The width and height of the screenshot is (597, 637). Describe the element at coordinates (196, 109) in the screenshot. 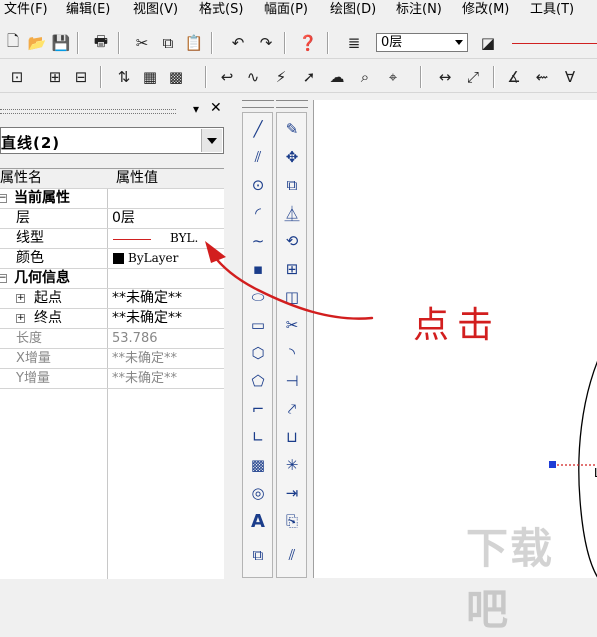

I see `pin-icon: ▾` at that location.